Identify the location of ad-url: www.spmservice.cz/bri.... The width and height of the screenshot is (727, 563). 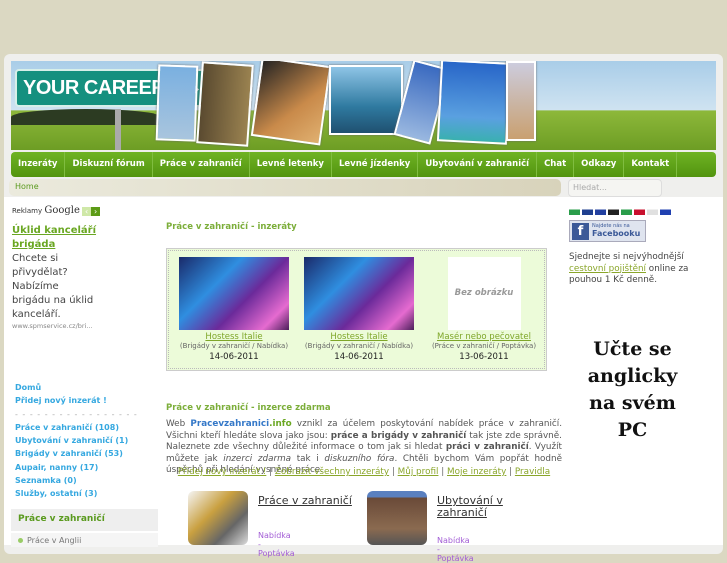
(86, 326).